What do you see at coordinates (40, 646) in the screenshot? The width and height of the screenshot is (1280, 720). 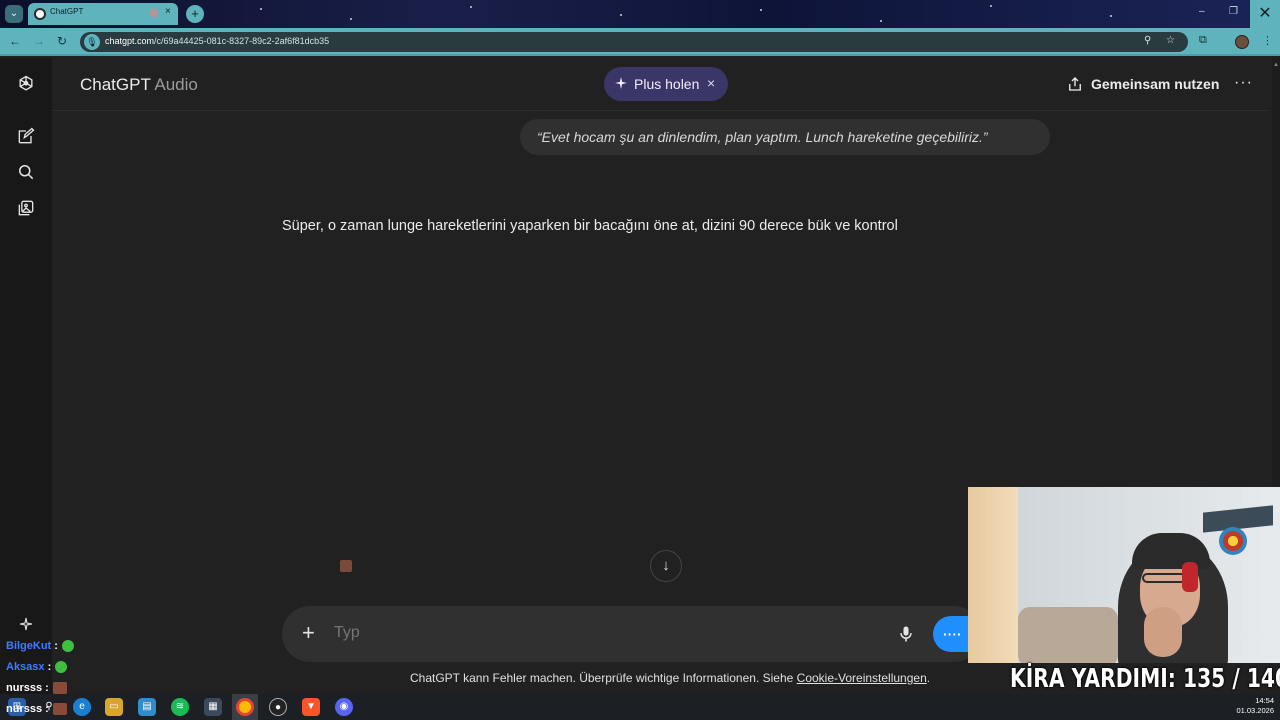 I see `chat-line: BilgeKut :` at bounding box center [40, 646].